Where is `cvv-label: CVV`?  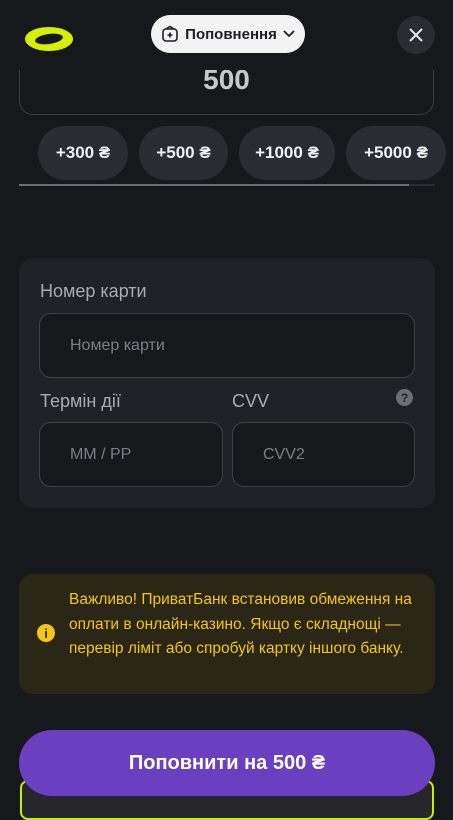 cvv-label: CVV is located at coordinates (251, 401).